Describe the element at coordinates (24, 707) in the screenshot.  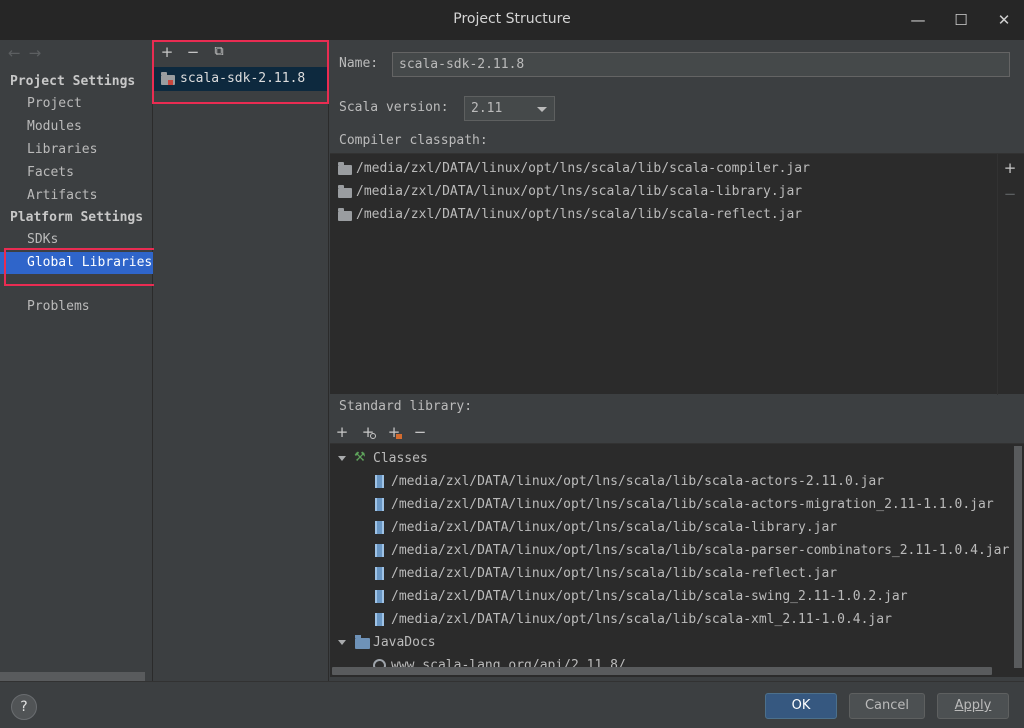
I see `help-button: ?` at that location.